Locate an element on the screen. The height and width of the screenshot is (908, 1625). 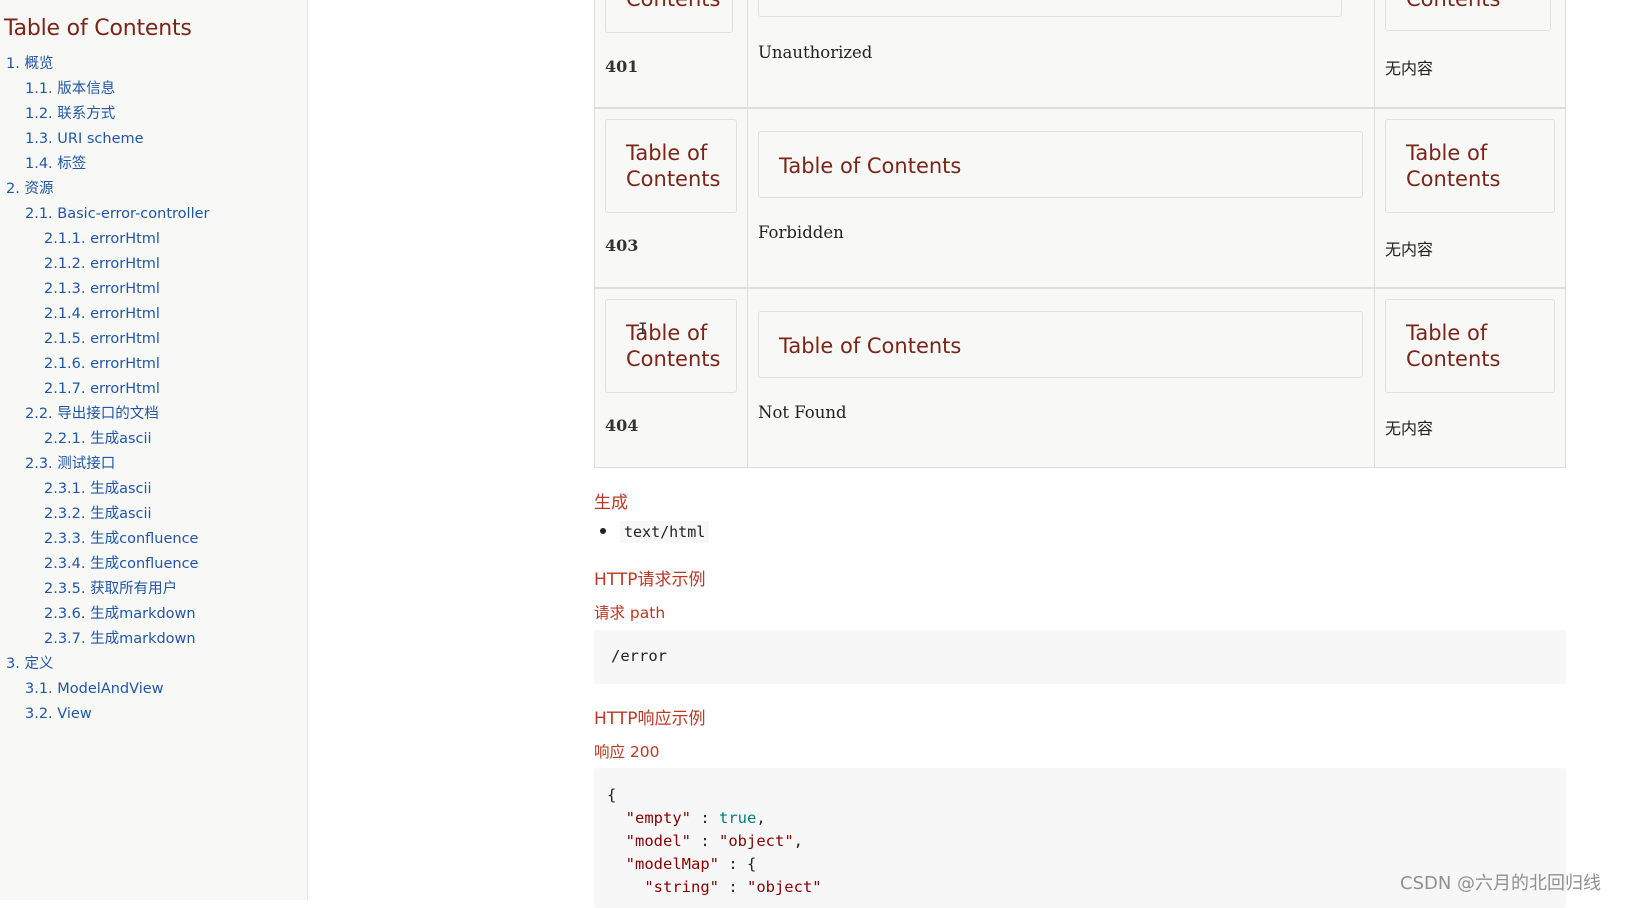
toc-item: 2.2. 导出接口的文档 is located at coordinates (104, 414).